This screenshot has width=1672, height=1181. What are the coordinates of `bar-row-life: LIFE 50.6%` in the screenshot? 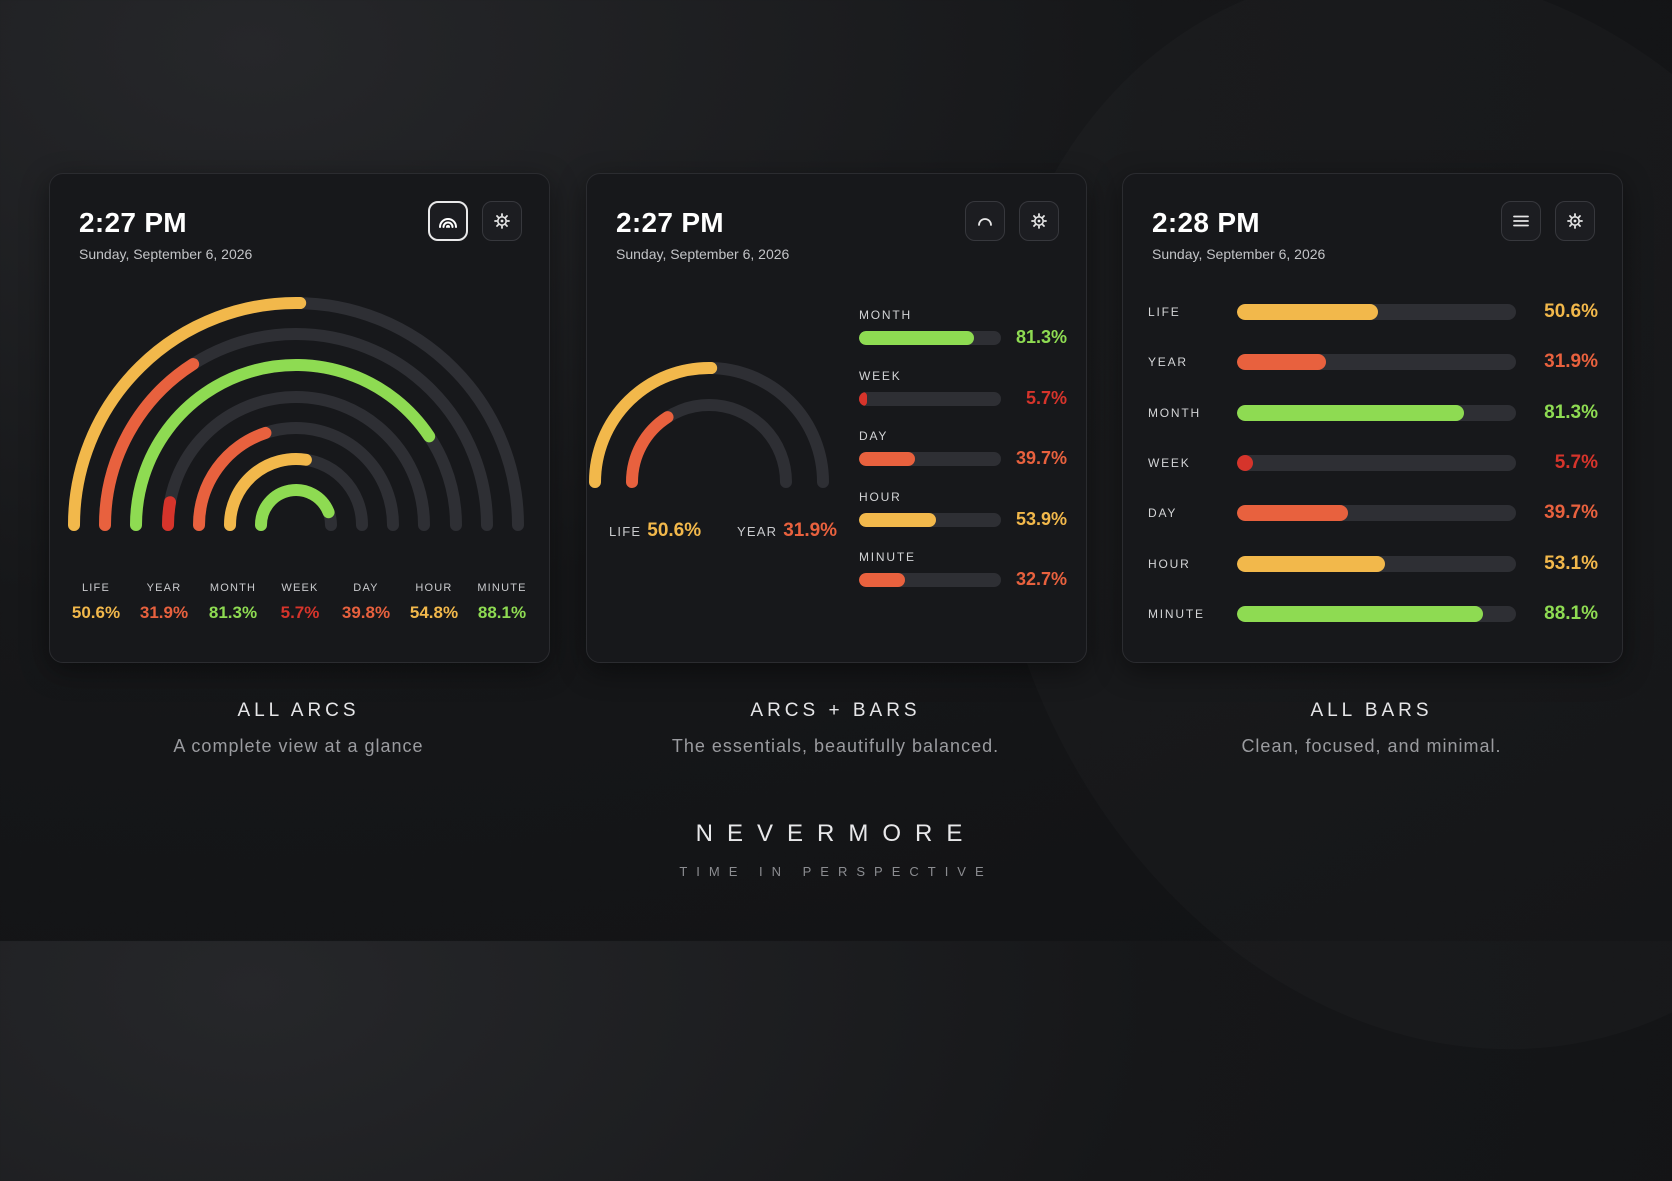 It's located at (1373, 311).